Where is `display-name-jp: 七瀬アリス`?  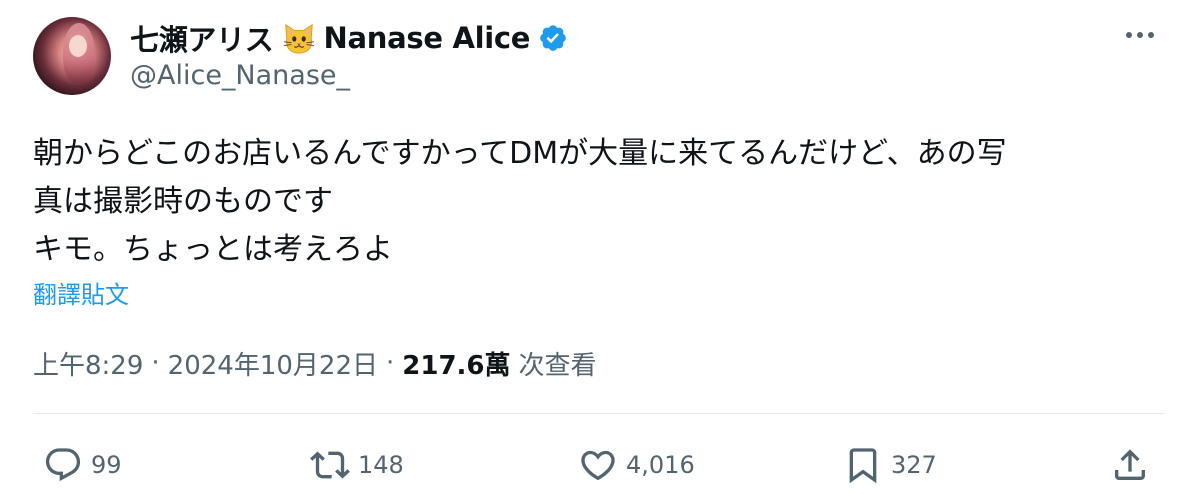 display-name-jp: 七瀬アリス is located at coordinates (202, 38).